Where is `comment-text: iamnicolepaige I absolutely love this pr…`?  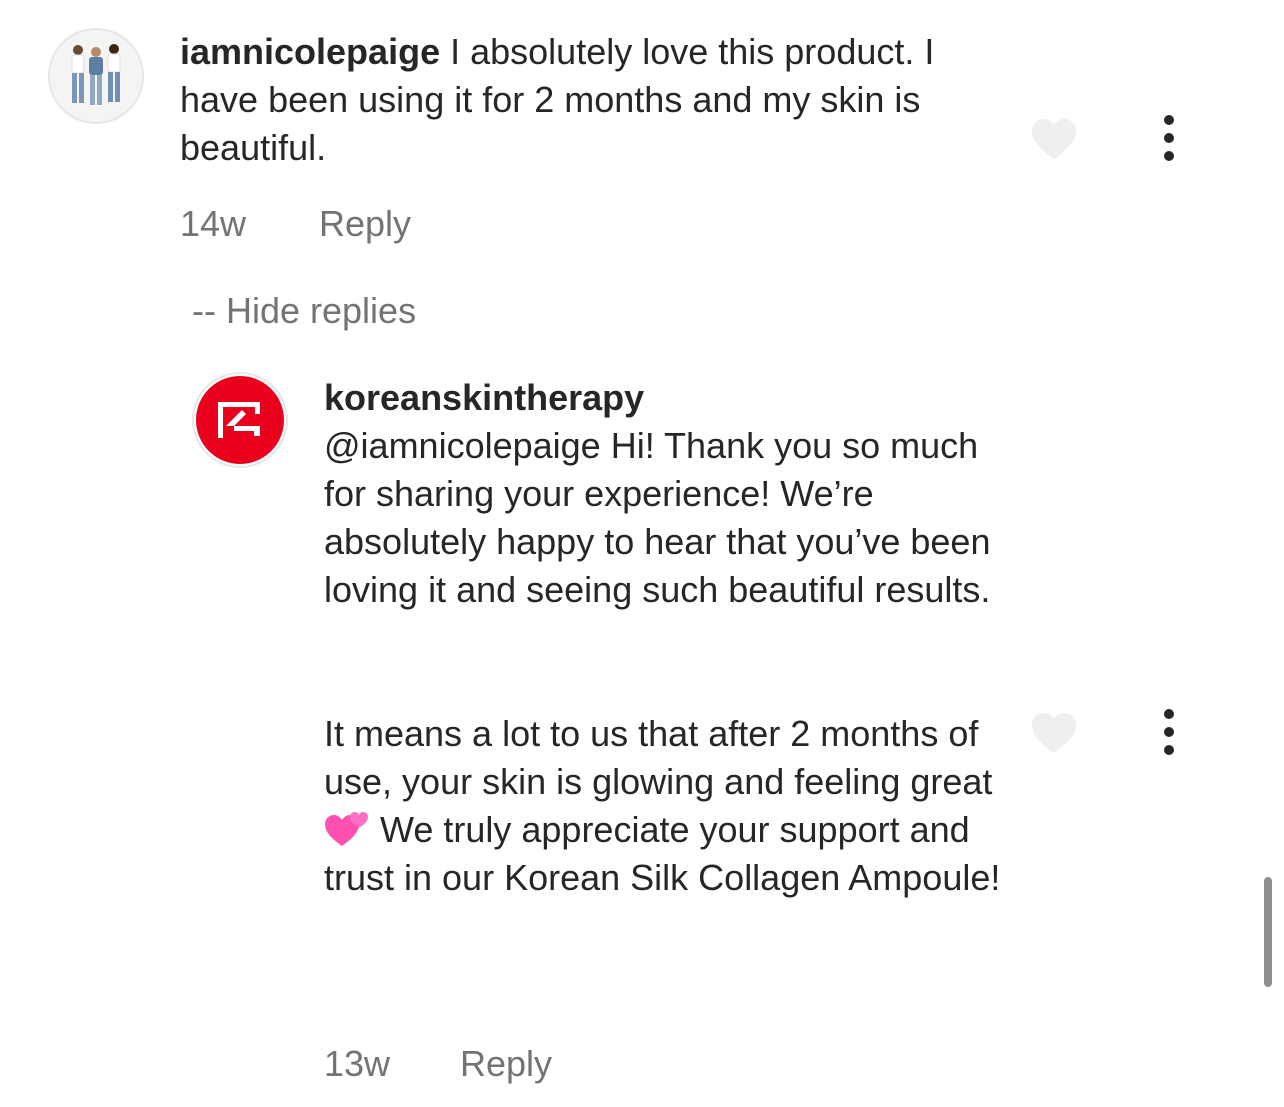
comment-text: iamnicolepaige I absolutely love this pr… is located at coordinates (590, 100).